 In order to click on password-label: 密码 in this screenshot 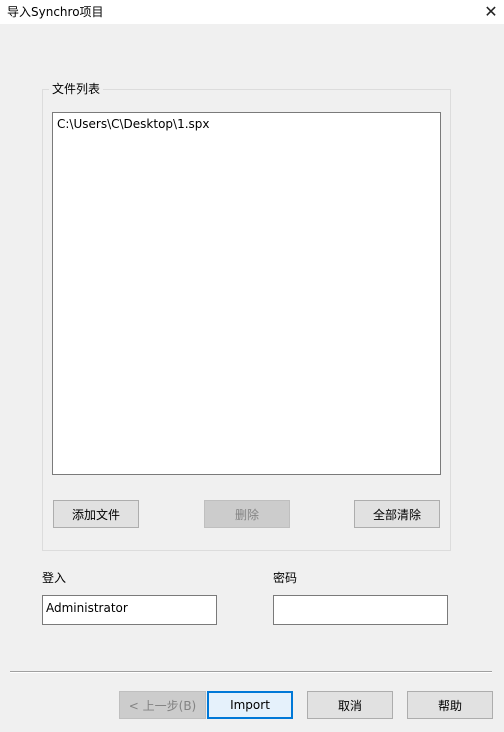, I will do `click(285, 578)`.